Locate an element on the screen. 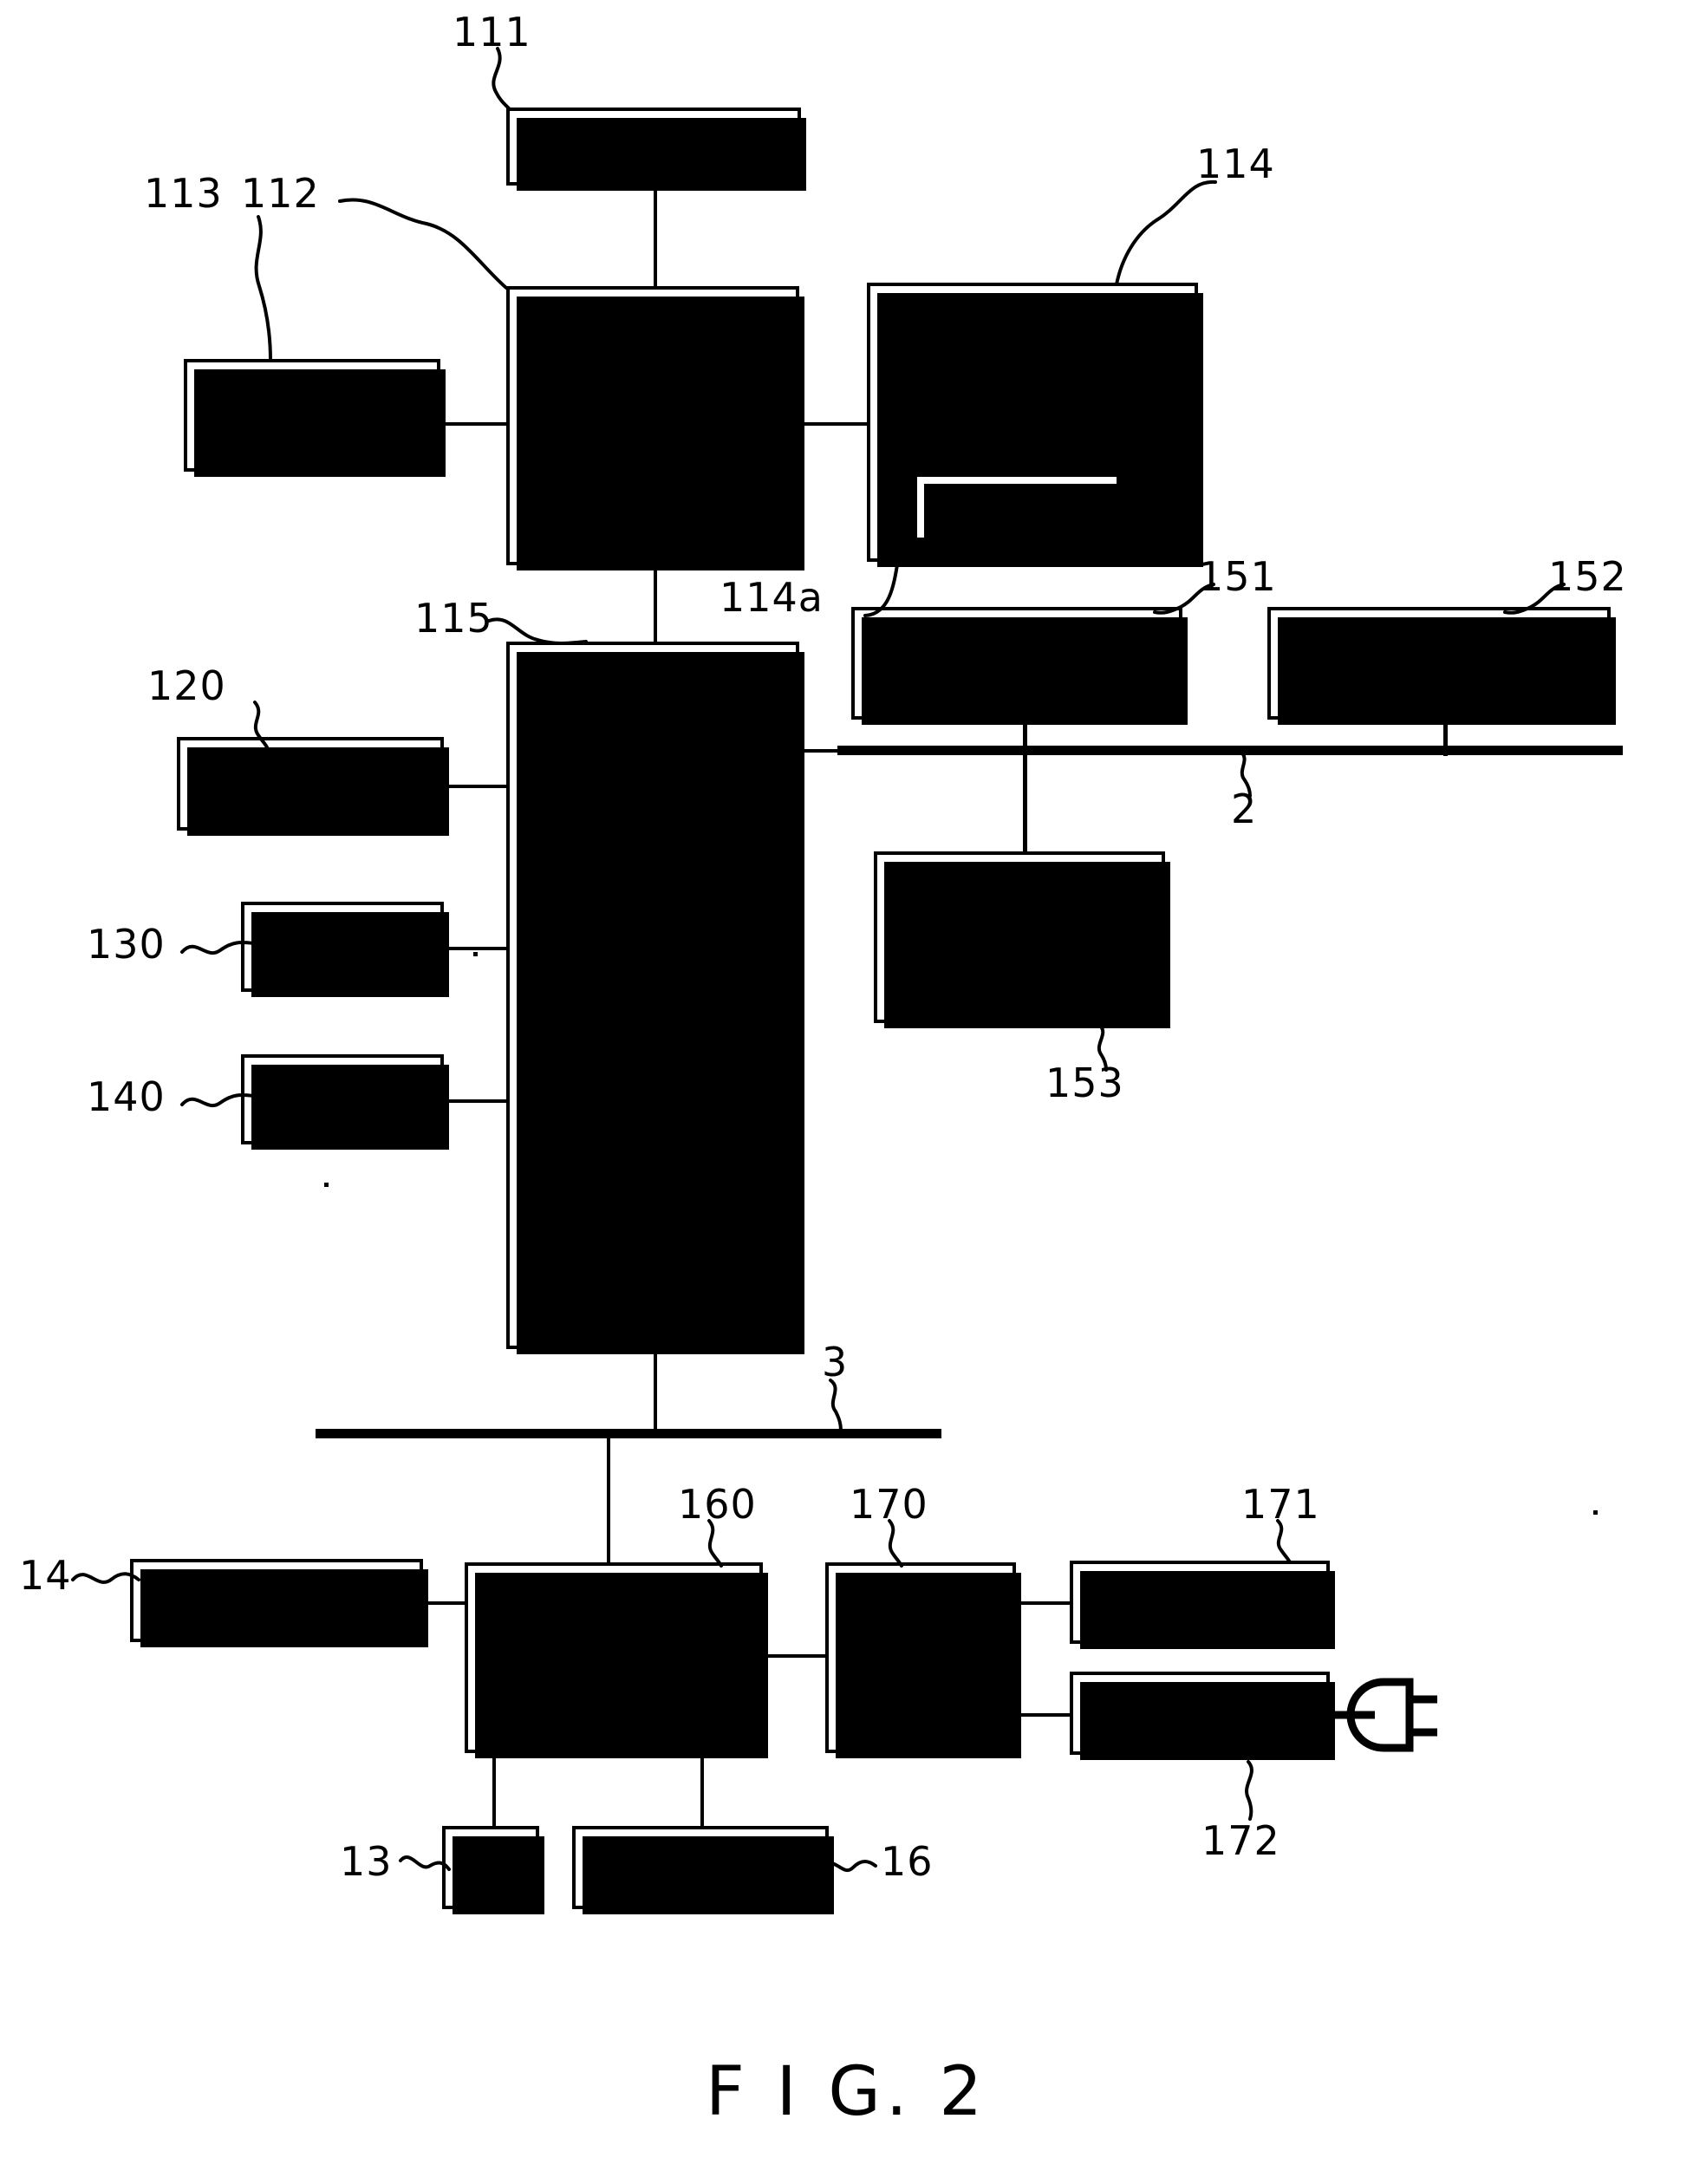 Image resolution: width=1693 pixels, height=2184 pixels. ref-numeral-140: 140 is located at coordinates (126, 1096).